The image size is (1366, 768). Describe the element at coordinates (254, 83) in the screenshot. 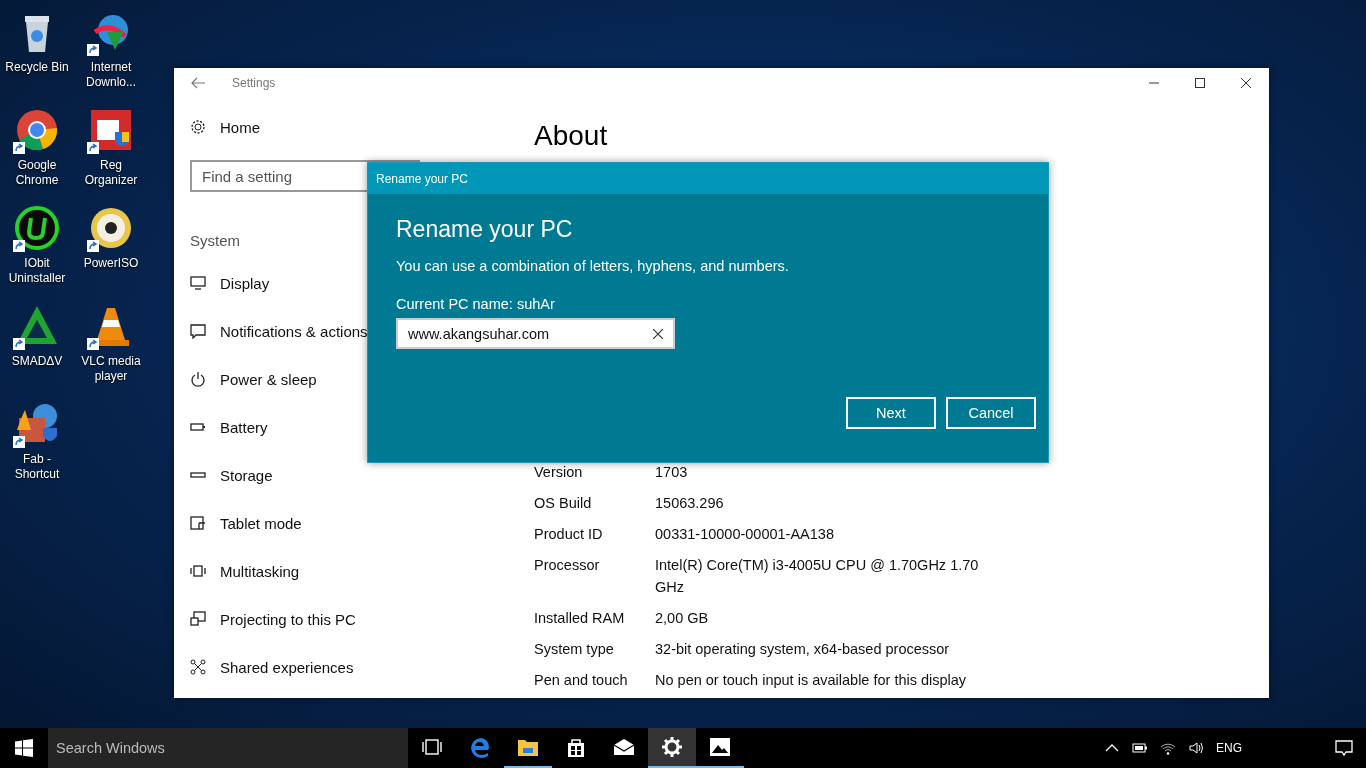

I see `window-title: Settings` at that location.